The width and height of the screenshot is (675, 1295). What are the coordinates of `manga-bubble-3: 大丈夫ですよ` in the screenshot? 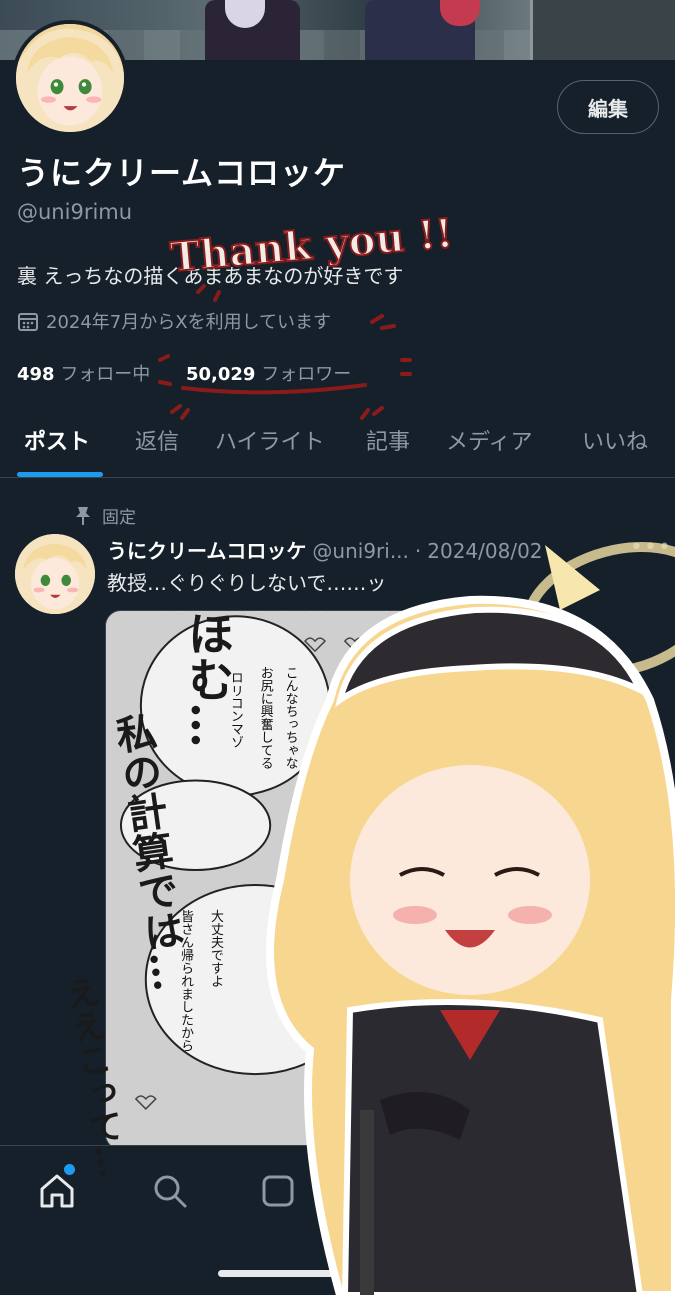 It's located at (215, 949).